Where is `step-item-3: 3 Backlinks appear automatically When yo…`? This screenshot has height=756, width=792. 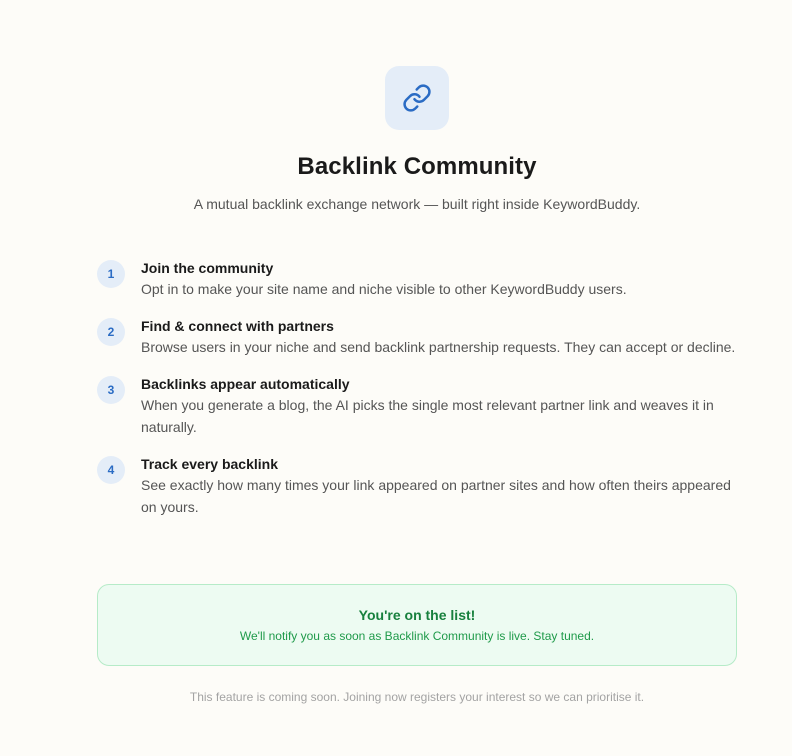 step-item-3: 3 Backlinks appear automatically When yo… is located at coordinates (417, 406).